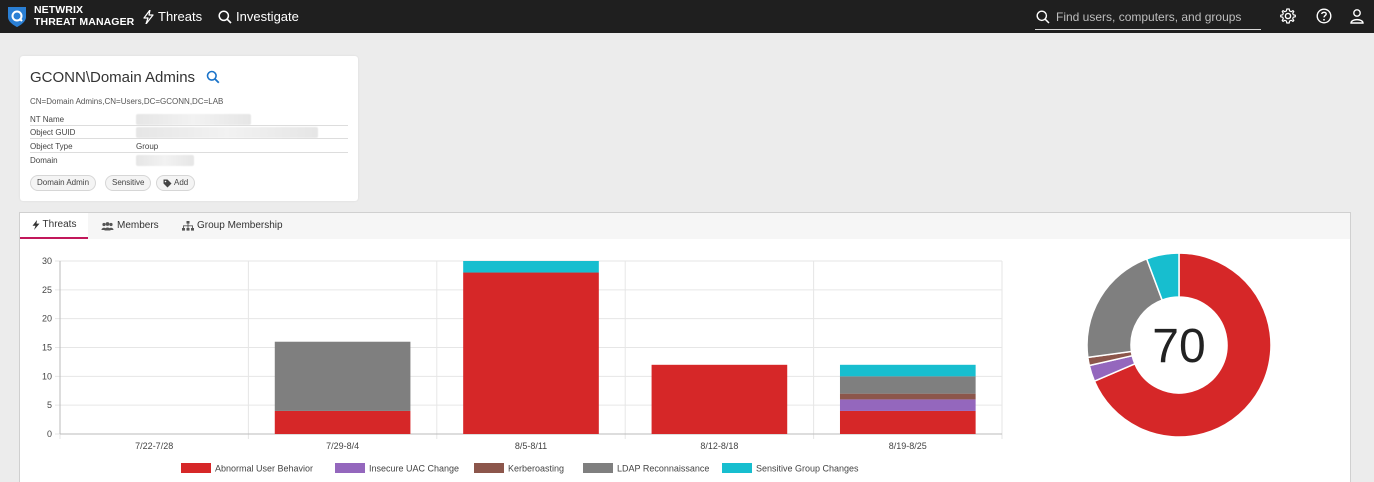 The image size is (1374, 482). I want to click on gear-icon, so click(1288, 16).